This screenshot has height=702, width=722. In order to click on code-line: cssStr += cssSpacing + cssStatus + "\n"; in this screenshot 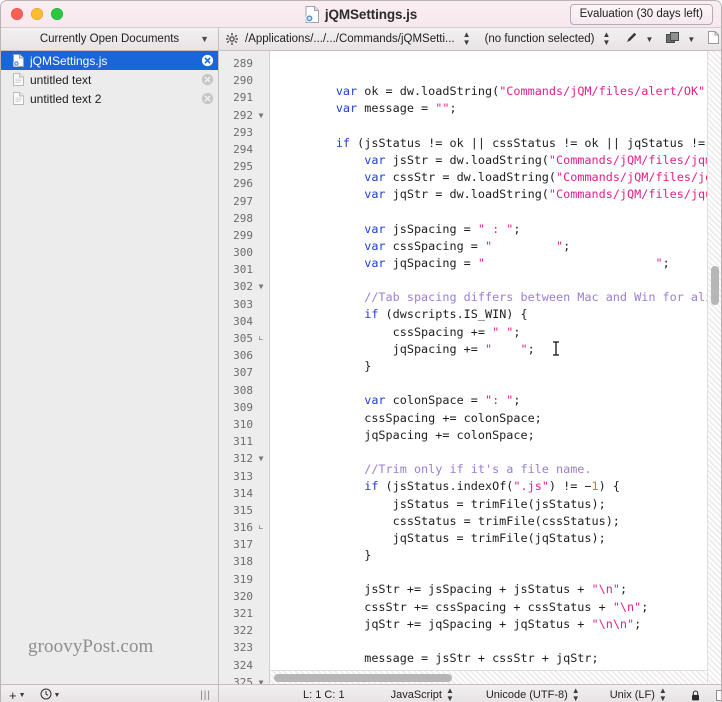, I will do `click(464, 606)`.